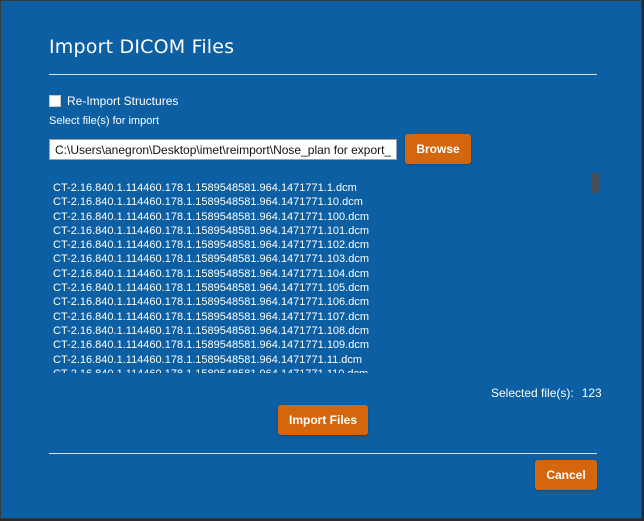 Image resolution: width=644 pixels, height=521 pixels. What do you see at coordinates (566, 475) in the screenshot?
I see `cancel-button: Cancel` at bounding box center [566, 475].